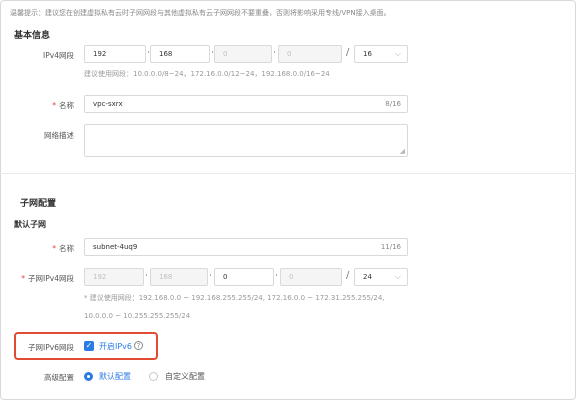 The width and height of the screenshot is (578, 402). I want to click on desc-label: 网络描述, so click(59, 135).